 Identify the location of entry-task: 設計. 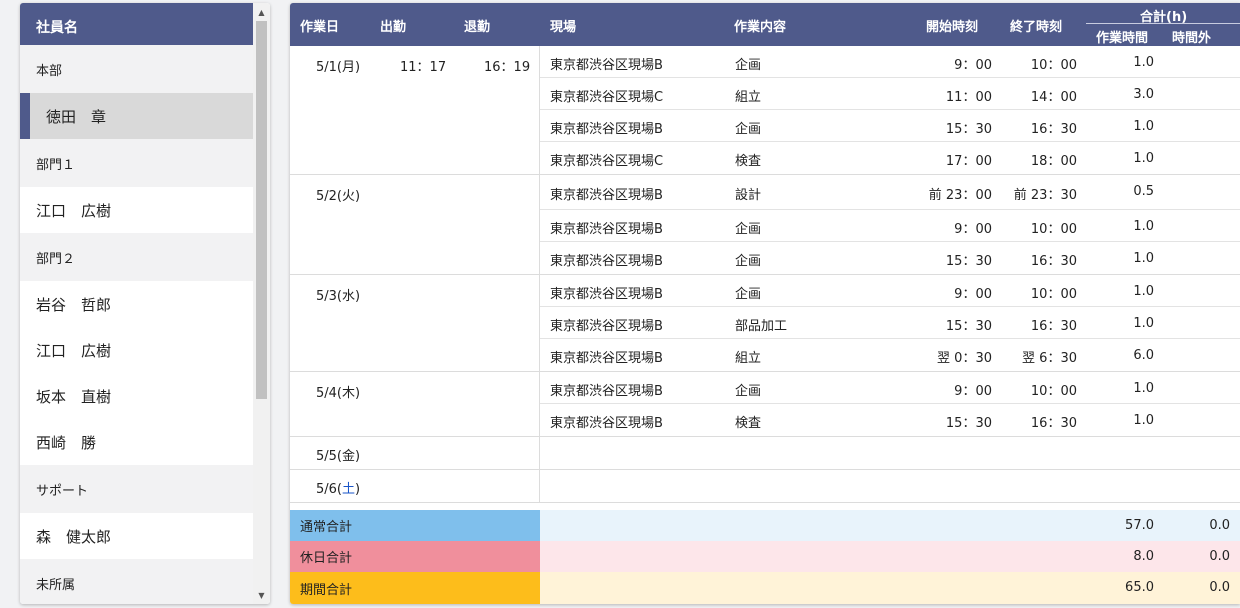
(748, 195).